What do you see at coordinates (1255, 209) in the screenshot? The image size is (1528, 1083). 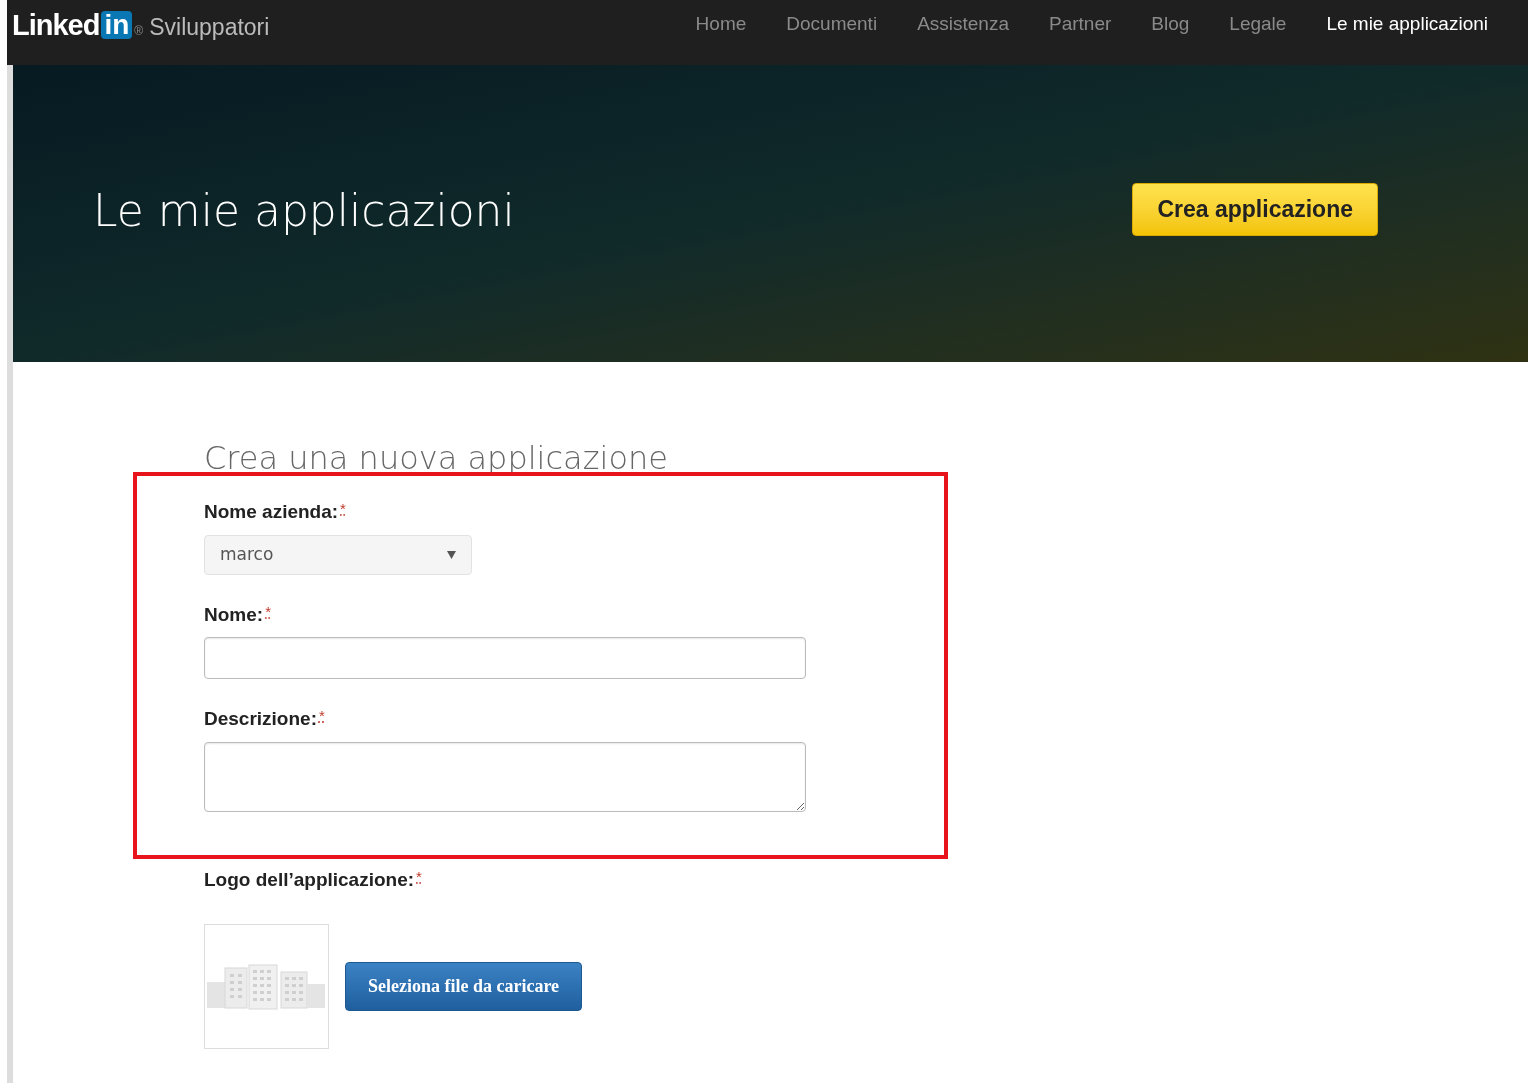 I see `create-app-button: Crea applicazione` at bounding box center [1255, 209].